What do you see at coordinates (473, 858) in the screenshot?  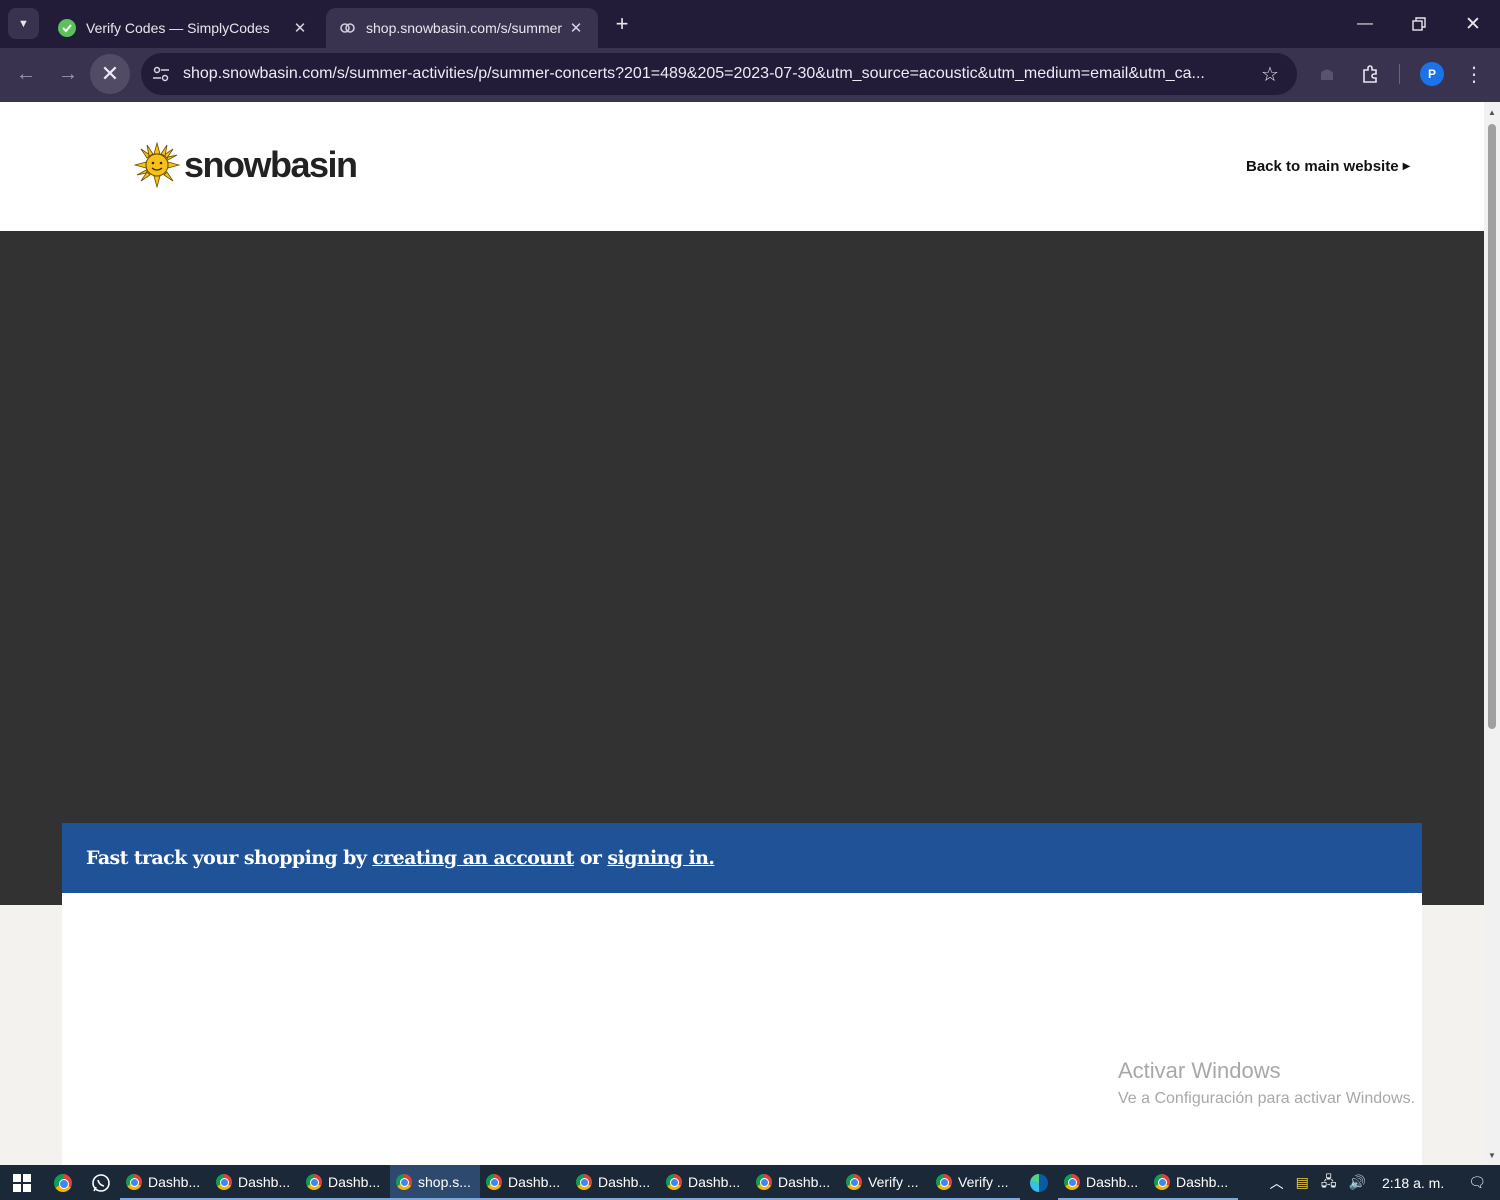 I see `create-account-link: creating an account` at bounding box center [473, 858].